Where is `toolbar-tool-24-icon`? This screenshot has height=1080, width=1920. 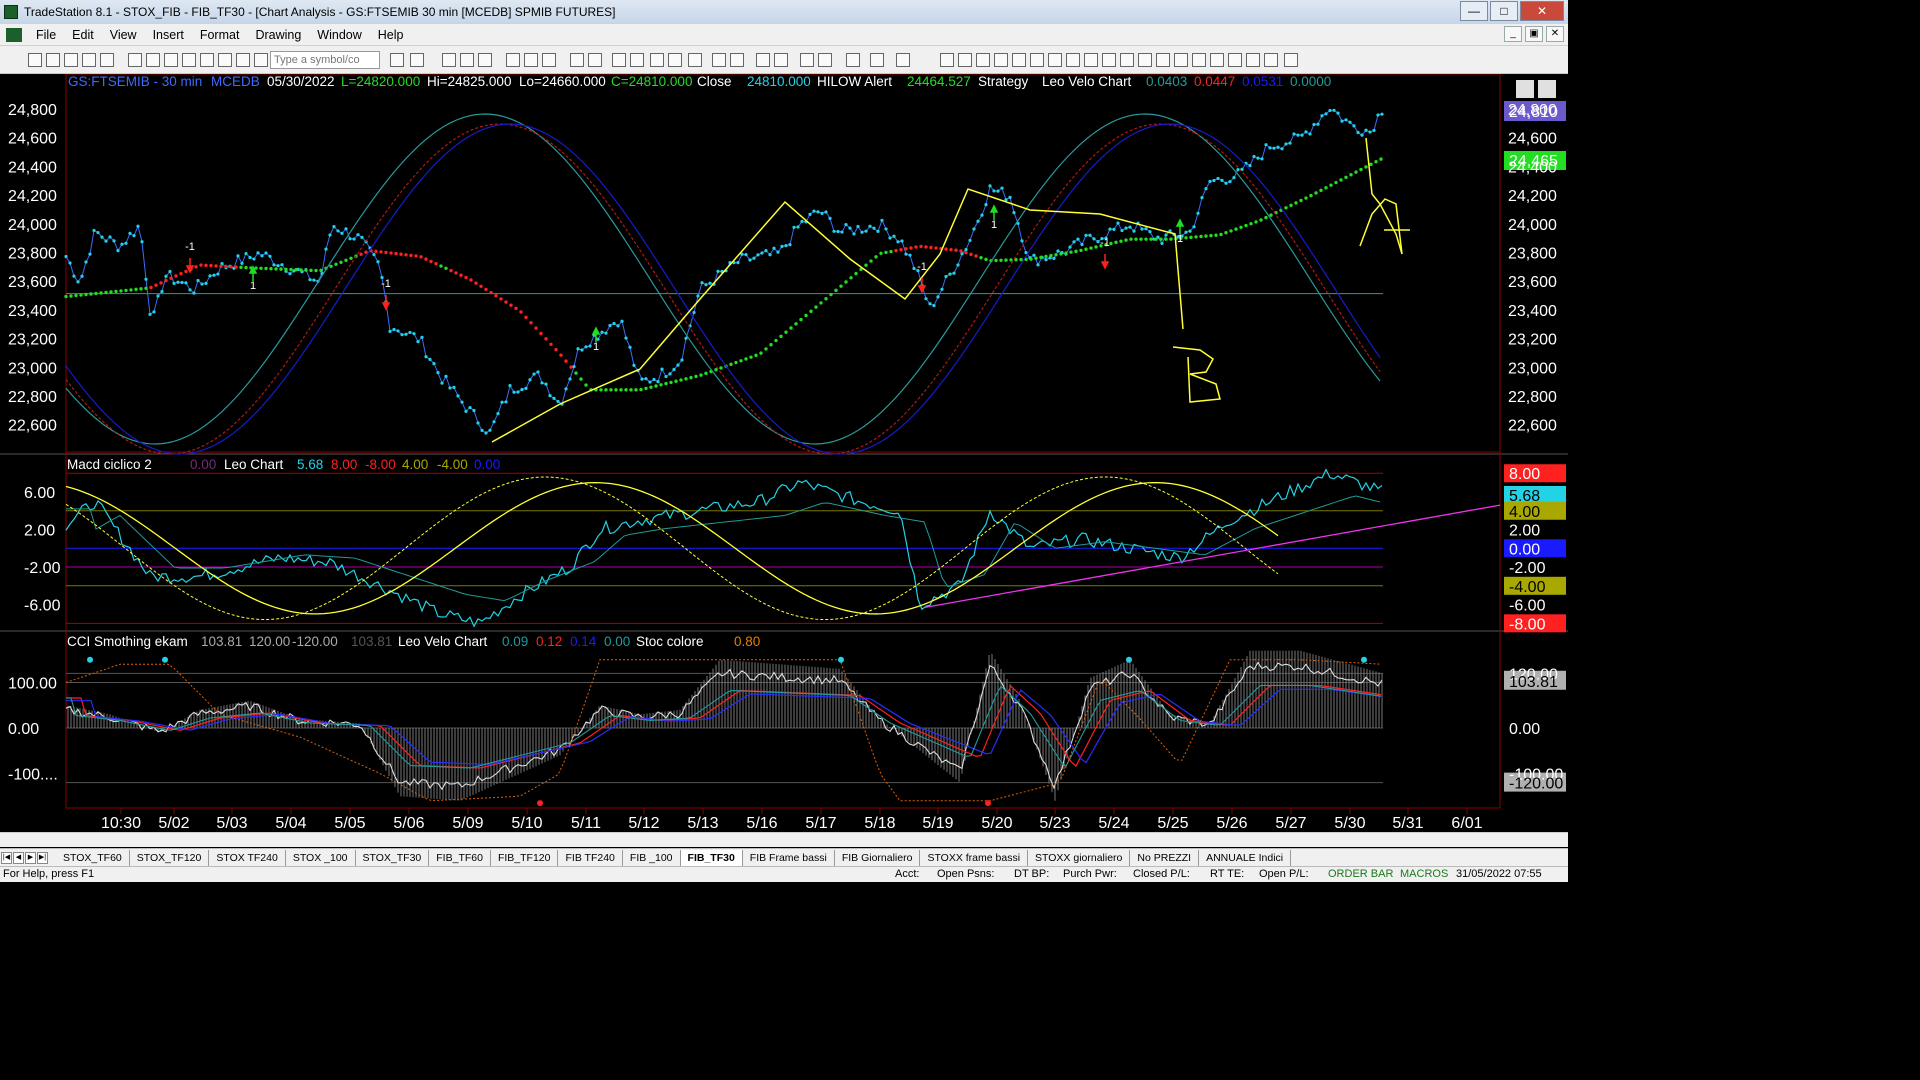 toolbar-tool-24-icon is located at coordinates (637, 60).